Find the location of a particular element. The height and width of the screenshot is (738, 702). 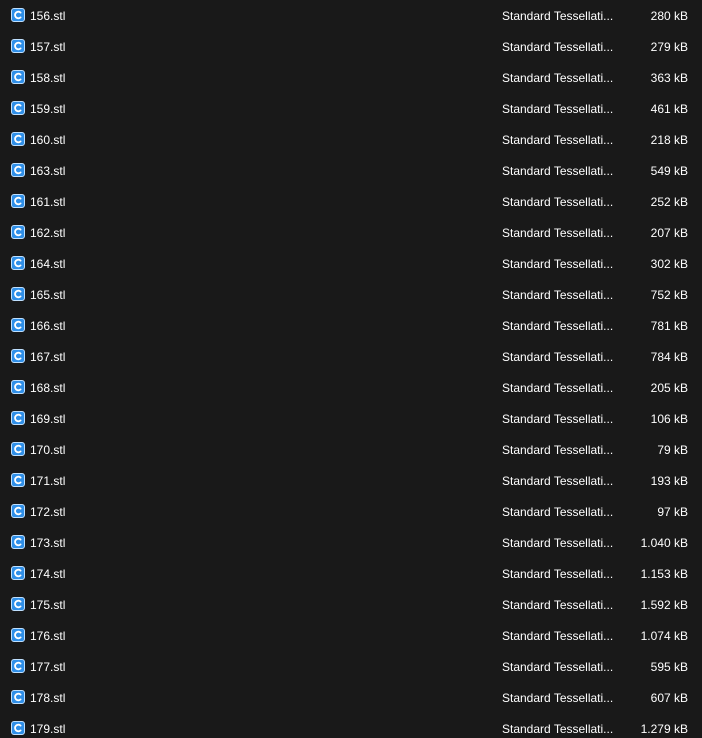

file-size: 207 kB is located at coordinates (669, 233).